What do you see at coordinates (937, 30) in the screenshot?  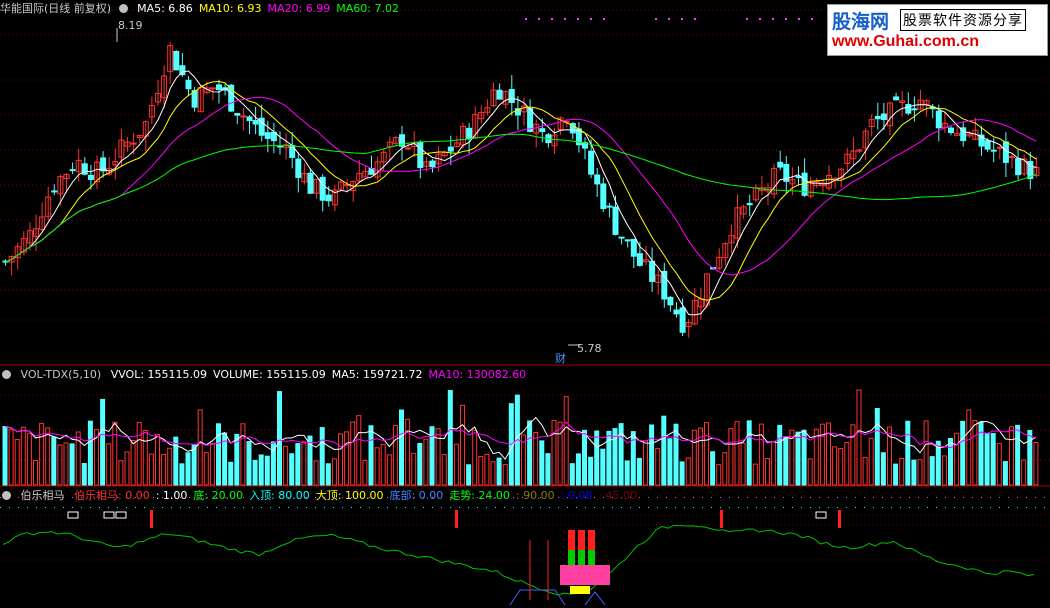 I see `watermark-logo: 股海网 股票软件资源分享 www.Guhai.com.cn` at bounding box center [937, 30].